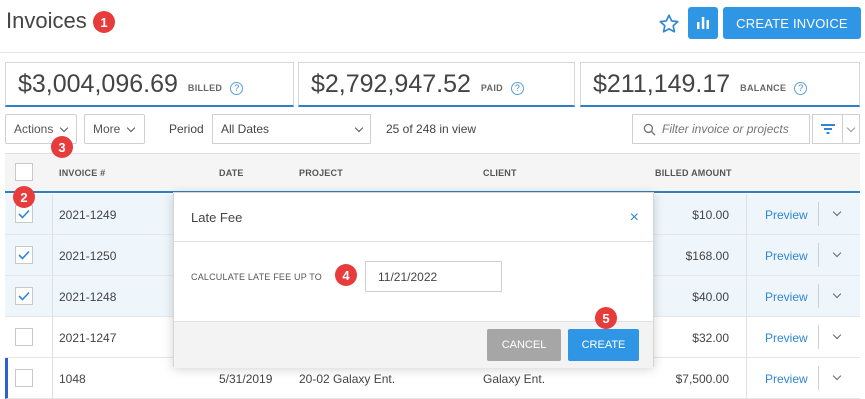 The image size is (865, 399). I want to click on step-marker-4: 4, so click(346, 275).